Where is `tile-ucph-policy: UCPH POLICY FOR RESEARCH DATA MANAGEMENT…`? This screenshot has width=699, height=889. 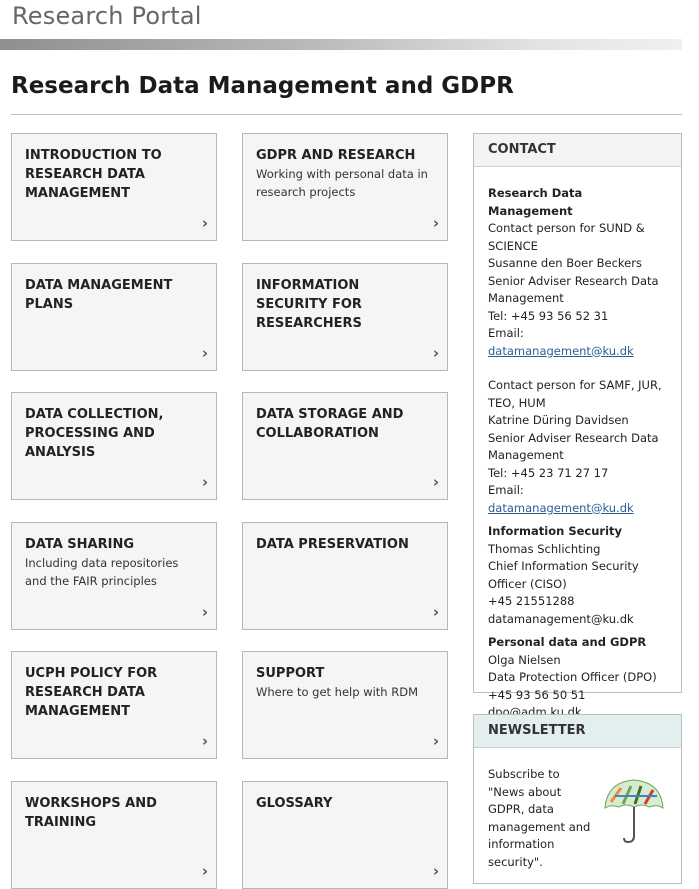 tile-ucph-policy: UCPH POLICY FOR RESEARCH DATA MANAGEMENT… is located at coordinates (114, 705).